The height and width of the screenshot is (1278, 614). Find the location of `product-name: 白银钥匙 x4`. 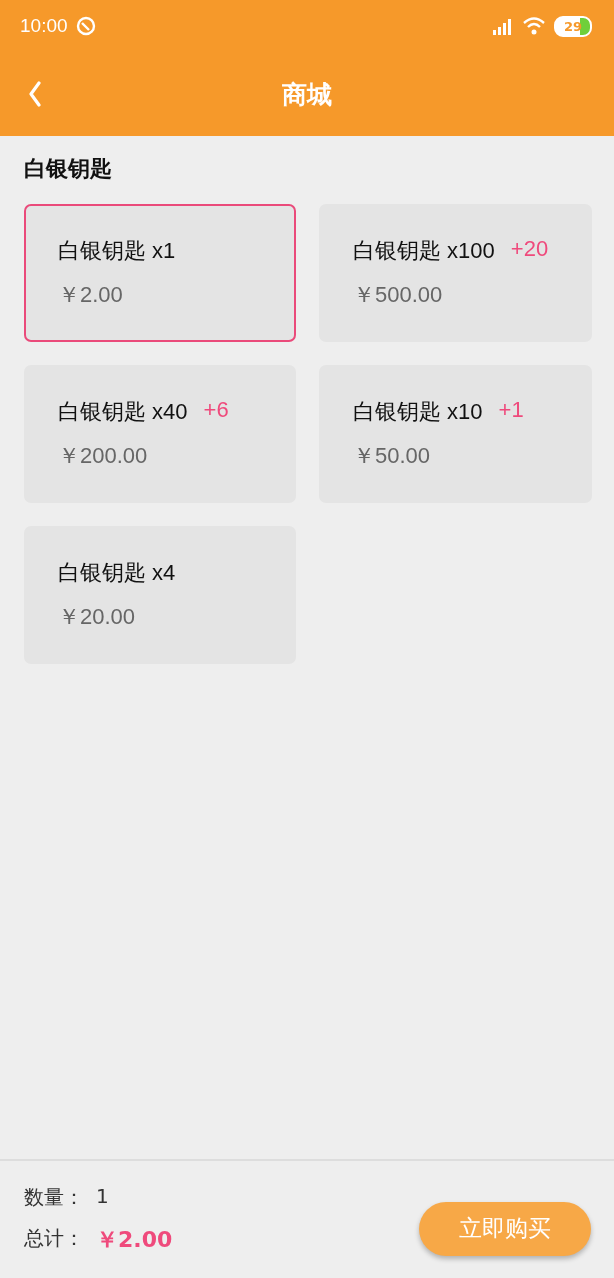

product-name: 白银钥匙 x4 is located at coordinates (117, 573).